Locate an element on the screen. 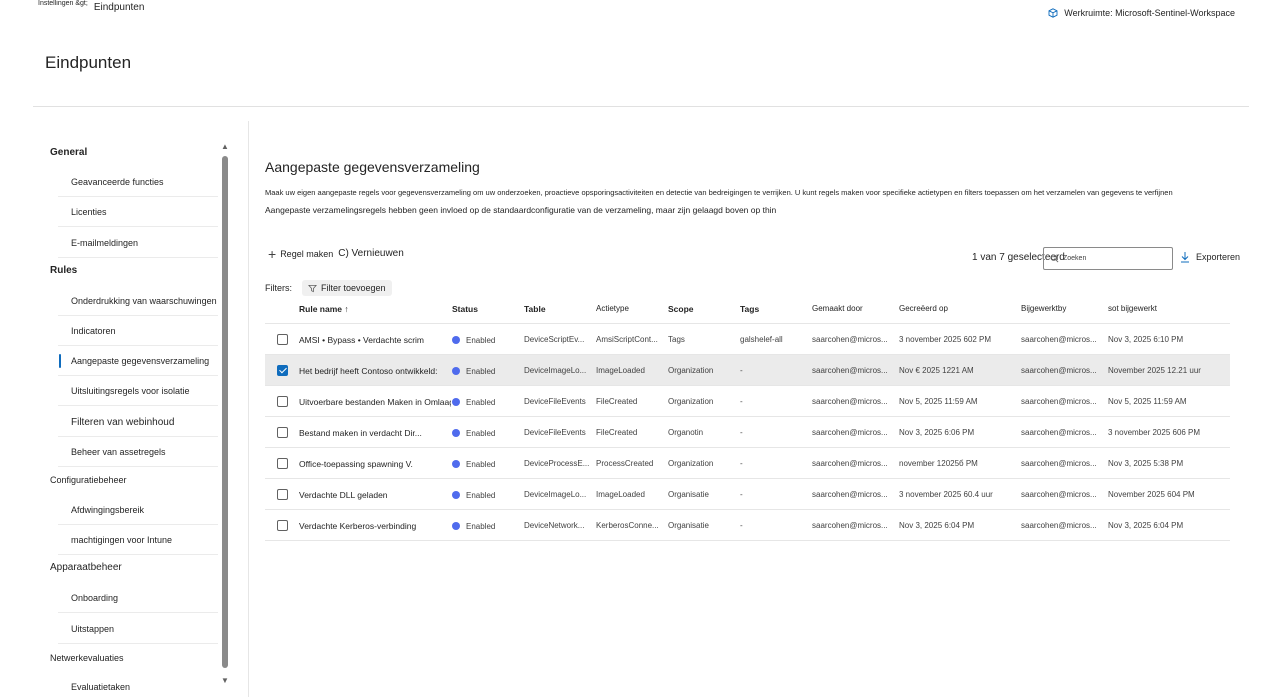 The width and height of the screenshot is (1261, 697). cell-rule-name: Verdachte Kerberos-verbinding is located at coordinates (375, 526).